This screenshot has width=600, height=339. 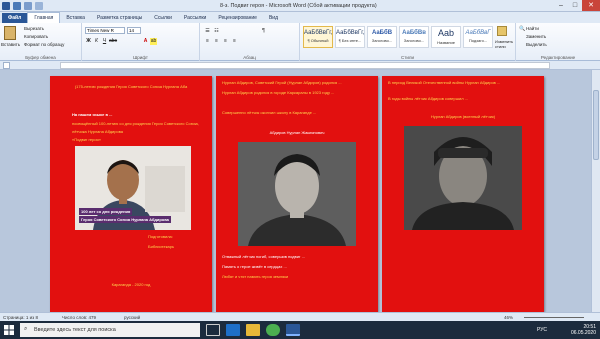 What do you see at coordinates (15, 18) in the screenshot?
I see `tab-file: Файл` at bounding box center [15, 18].